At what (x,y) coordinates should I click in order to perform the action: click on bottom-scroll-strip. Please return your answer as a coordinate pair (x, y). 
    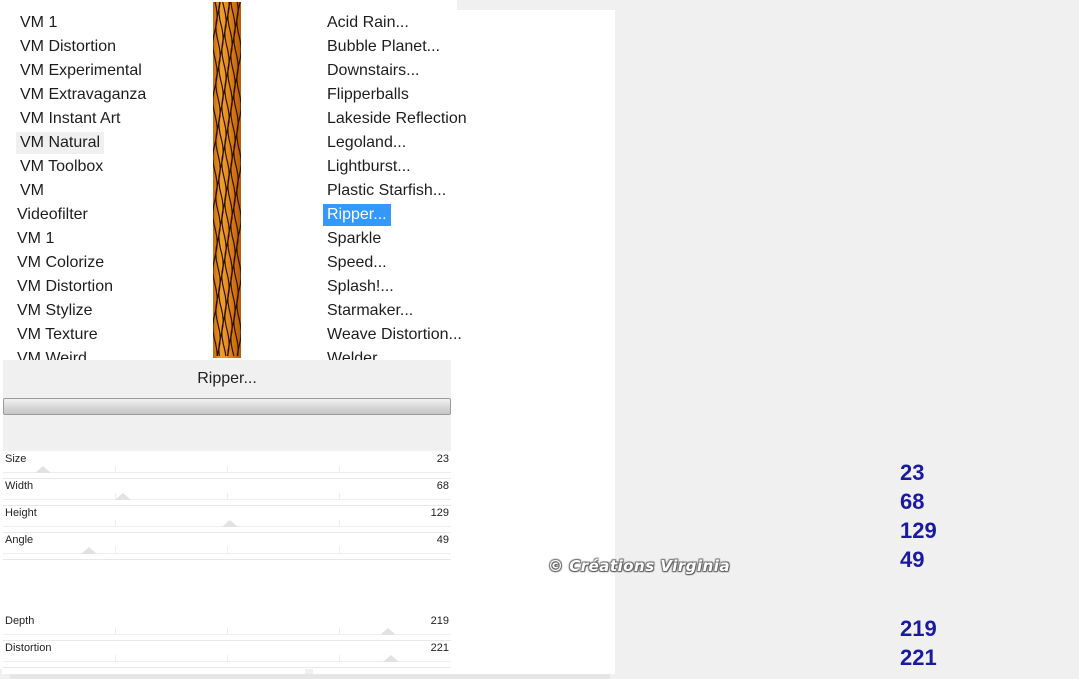
    Looking at the image, I should click on (310, 676).